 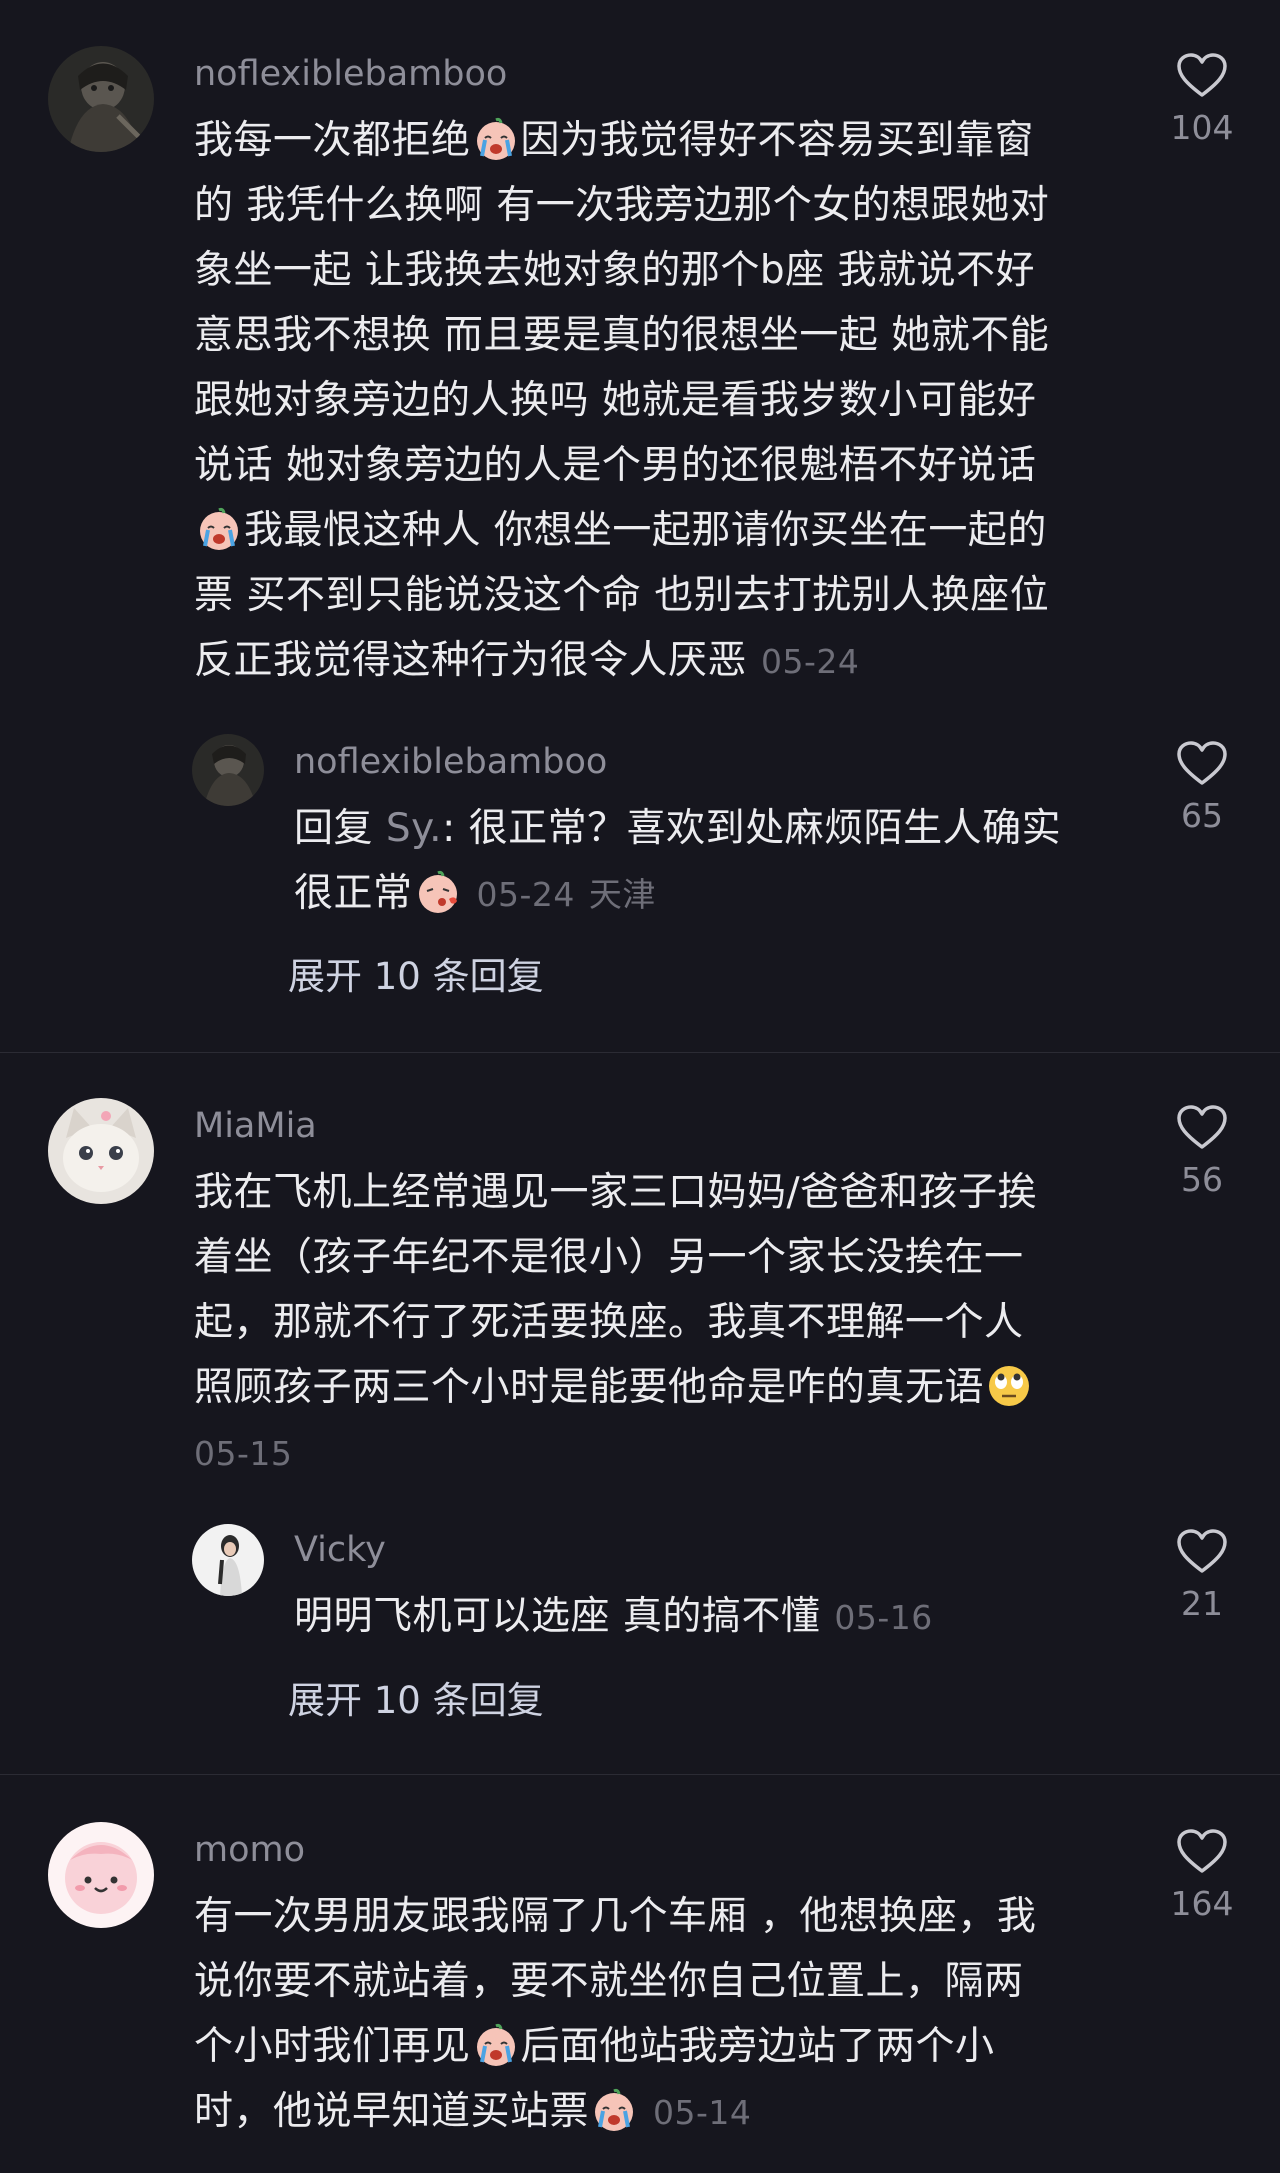 What do you see at coordinates (1202, 1603) in the screenshot?
I see `like-count: 21` at bounding box center [1202, 1603].